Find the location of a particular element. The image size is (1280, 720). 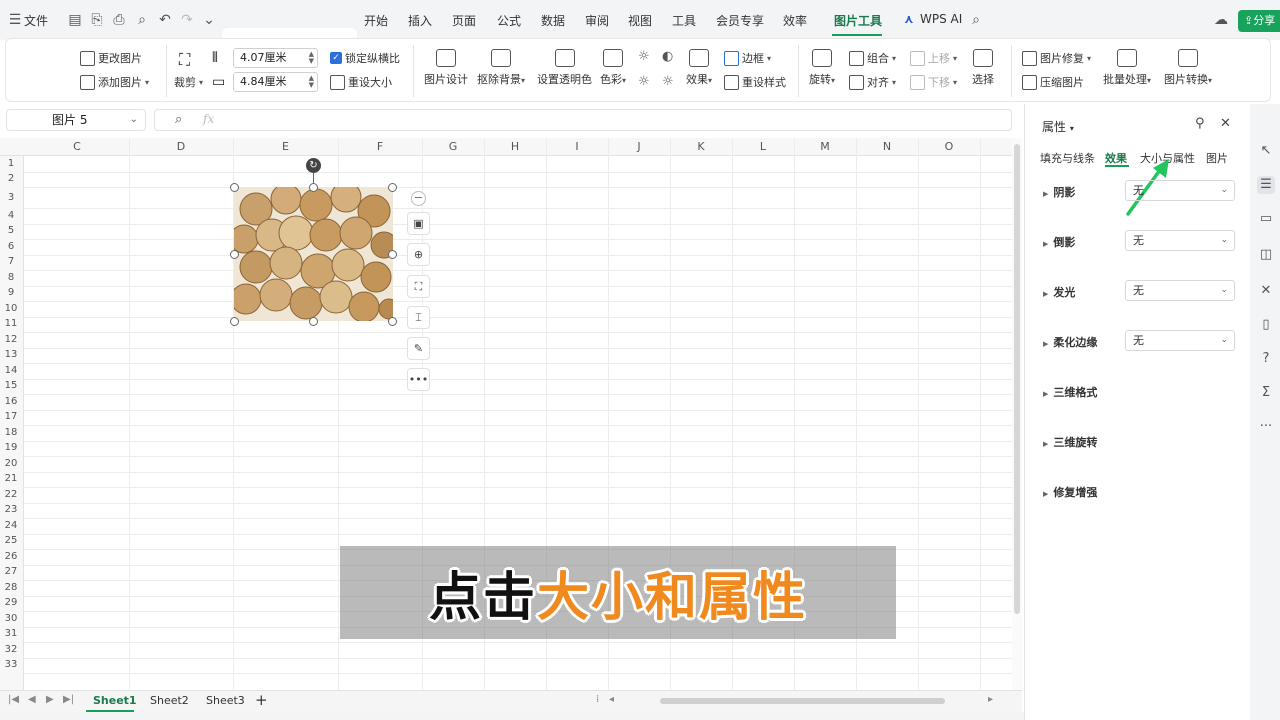

sheet-tab-sheet3: Sheet3 is located at coordinates (225, 700).